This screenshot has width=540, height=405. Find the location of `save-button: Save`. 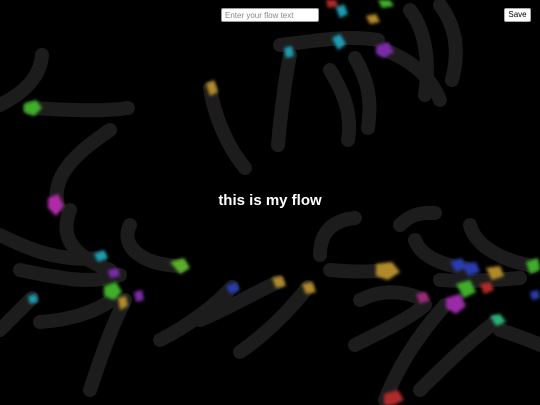

save-button: Save is located at coordinates (517, 15).